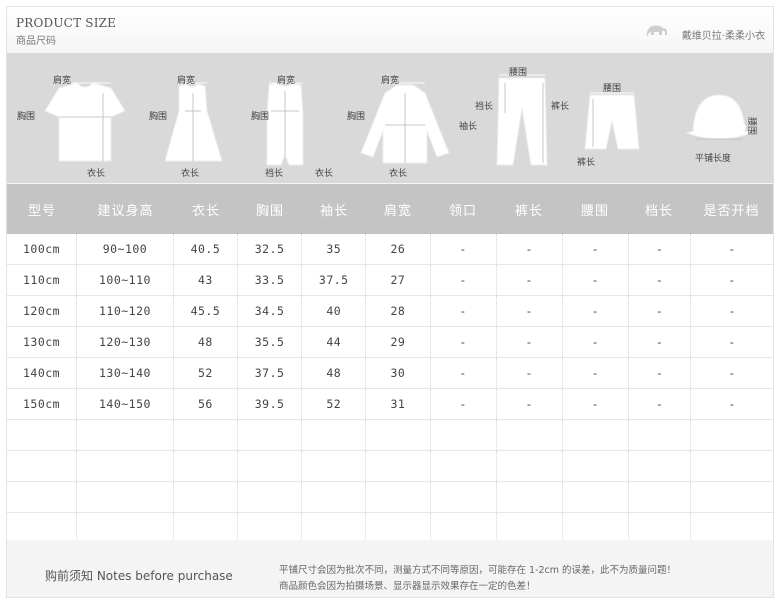 This screenshot has width=780, height=603. Describe the element at coordinates (586, 162) in the screenshot. I see `label-pants-length-6: 裤长` at that location.